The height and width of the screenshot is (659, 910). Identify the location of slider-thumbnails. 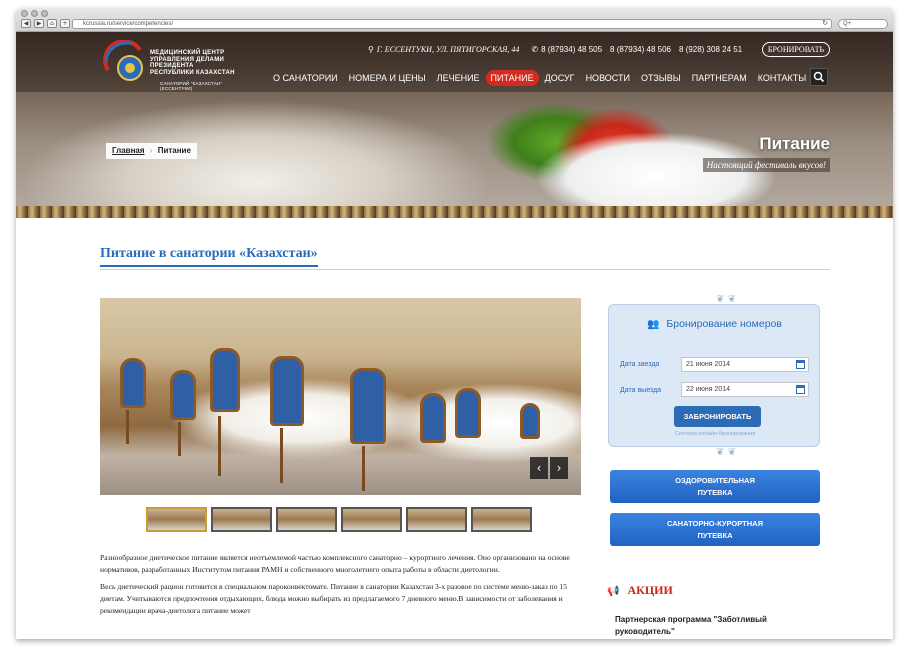
(339, 519).